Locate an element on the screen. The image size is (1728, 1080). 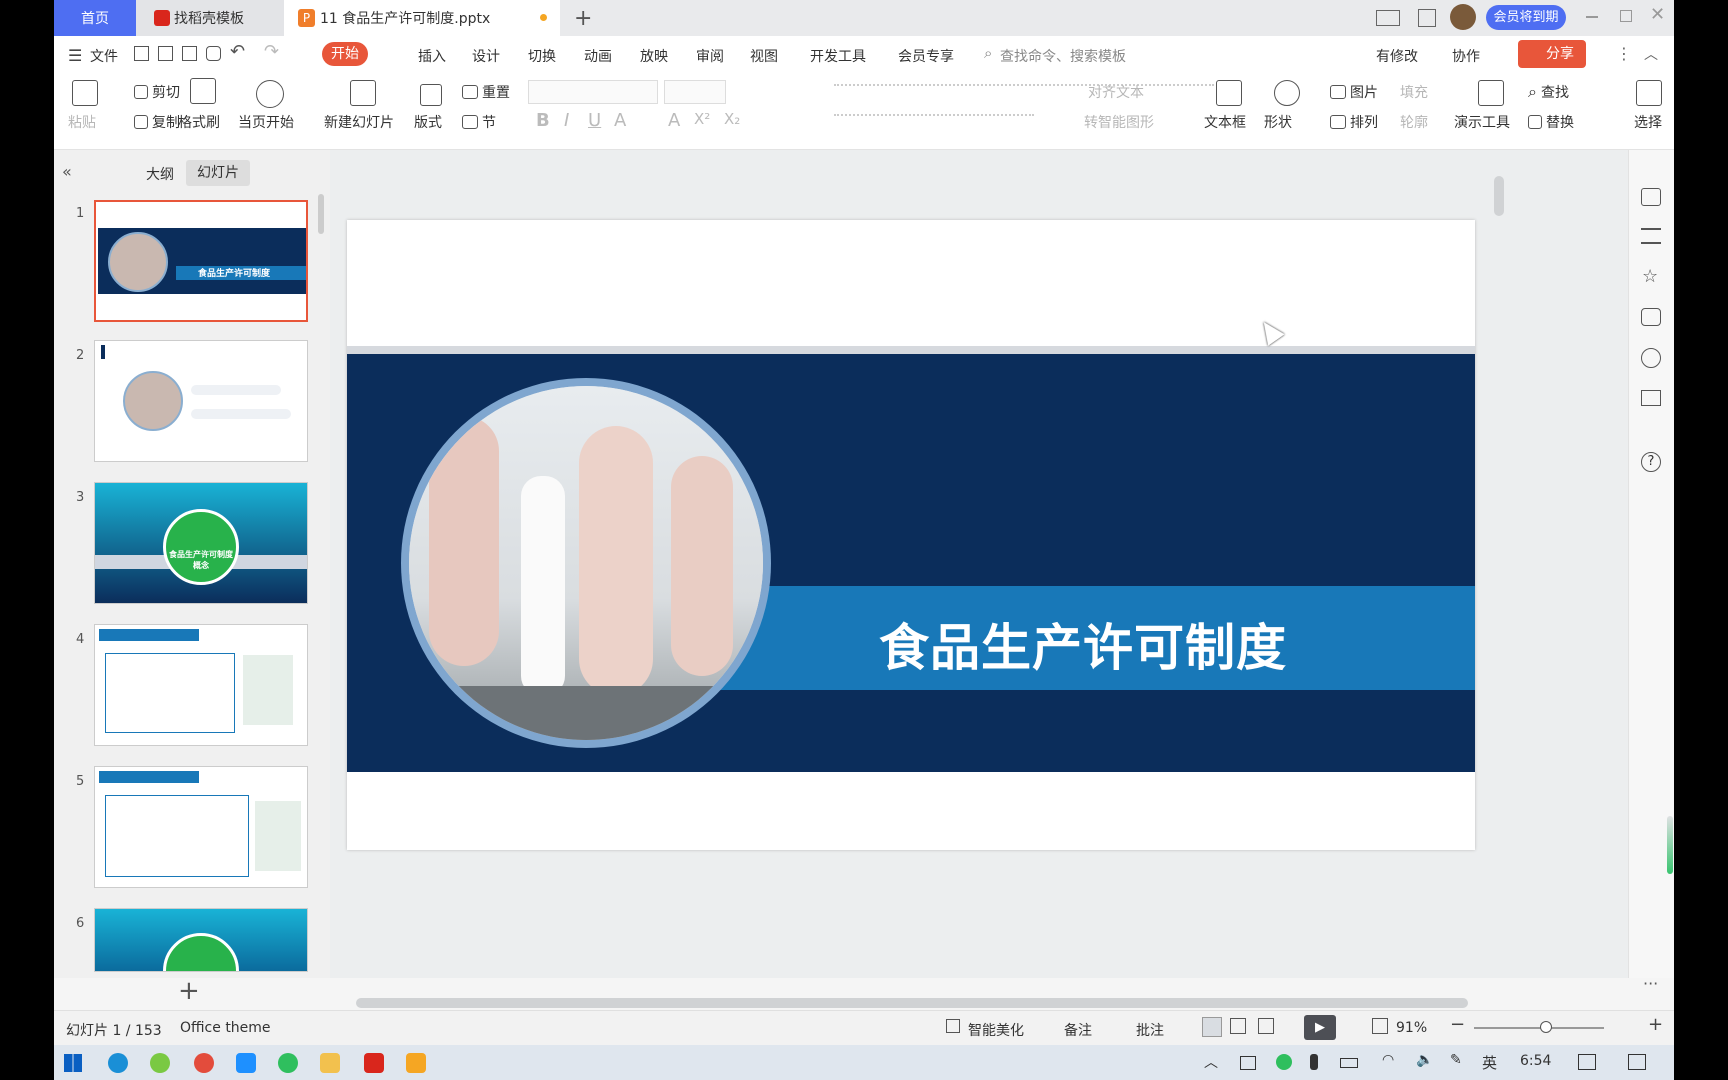
more-options-icon: ··· is located at coordinates (1650, 983).